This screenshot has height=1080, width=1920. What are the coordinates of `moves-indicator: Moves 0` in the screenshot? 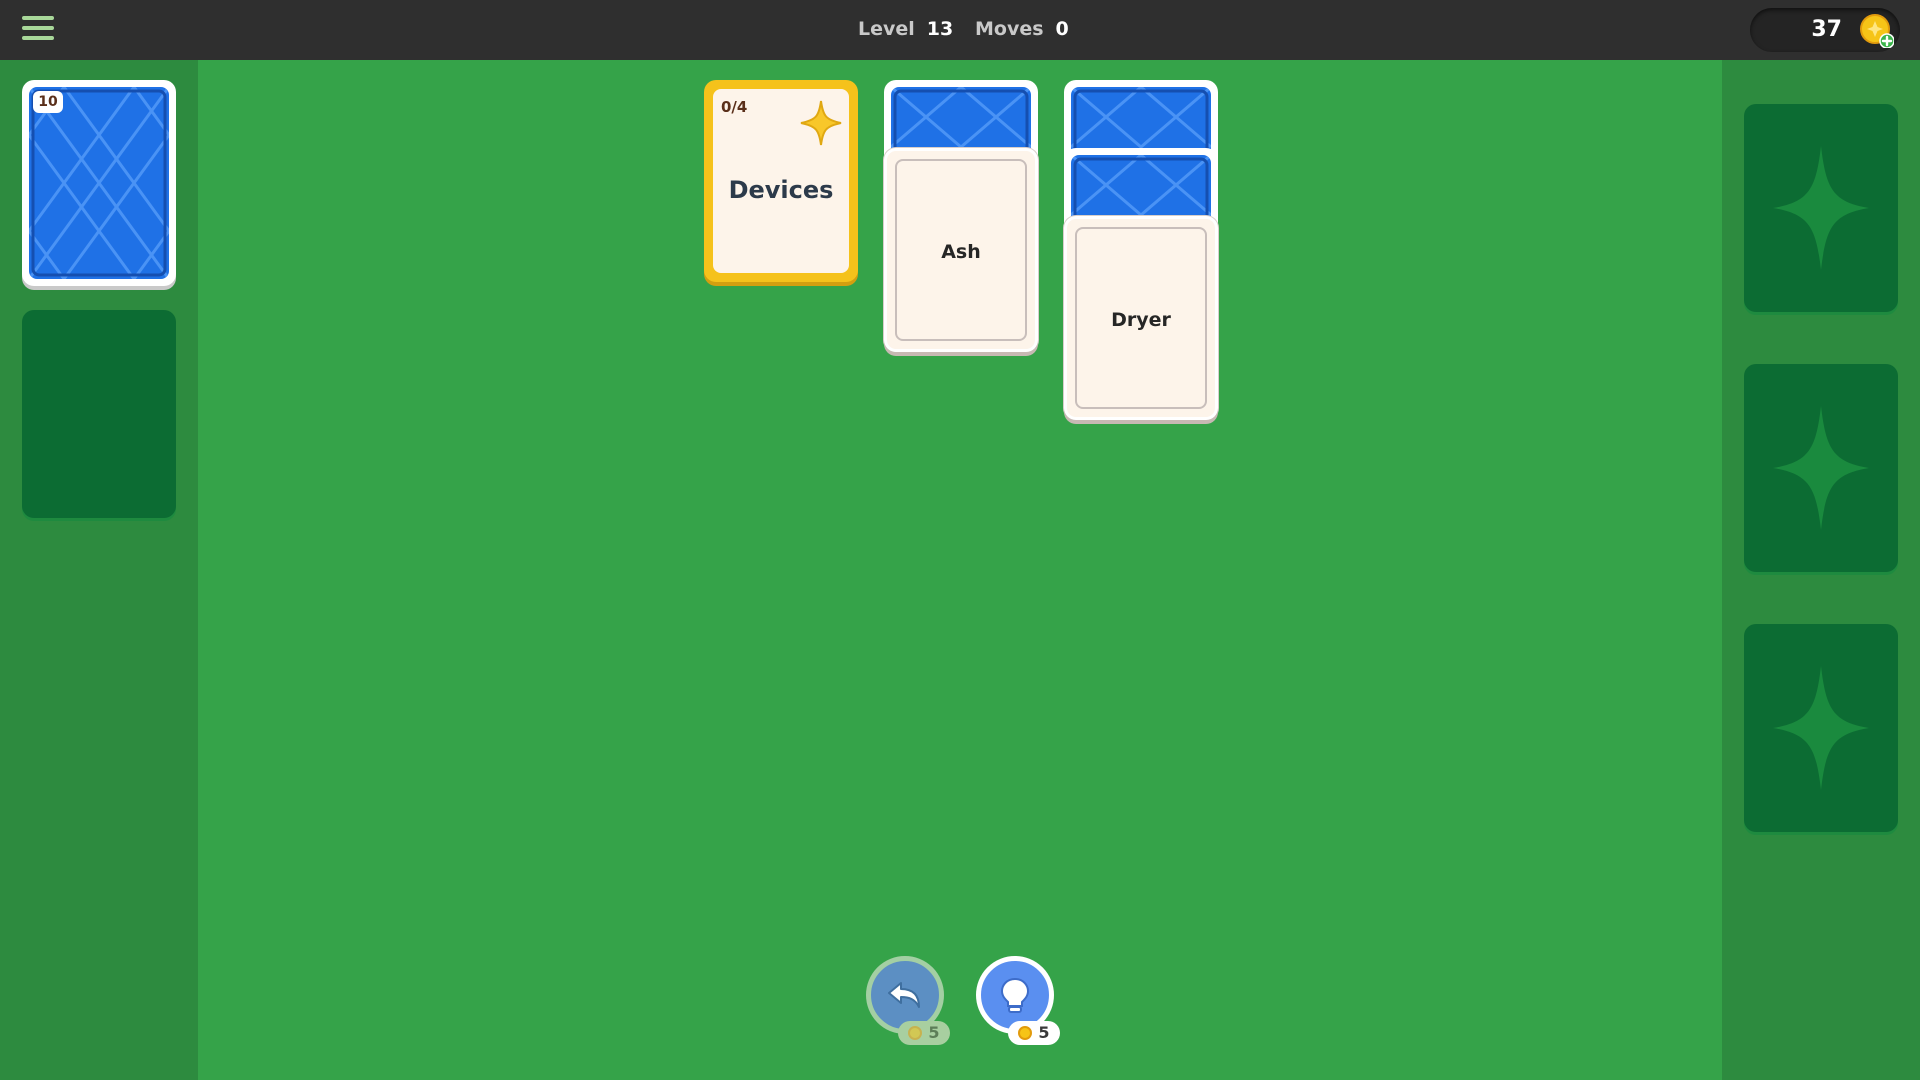 It's located at (1022, 29).